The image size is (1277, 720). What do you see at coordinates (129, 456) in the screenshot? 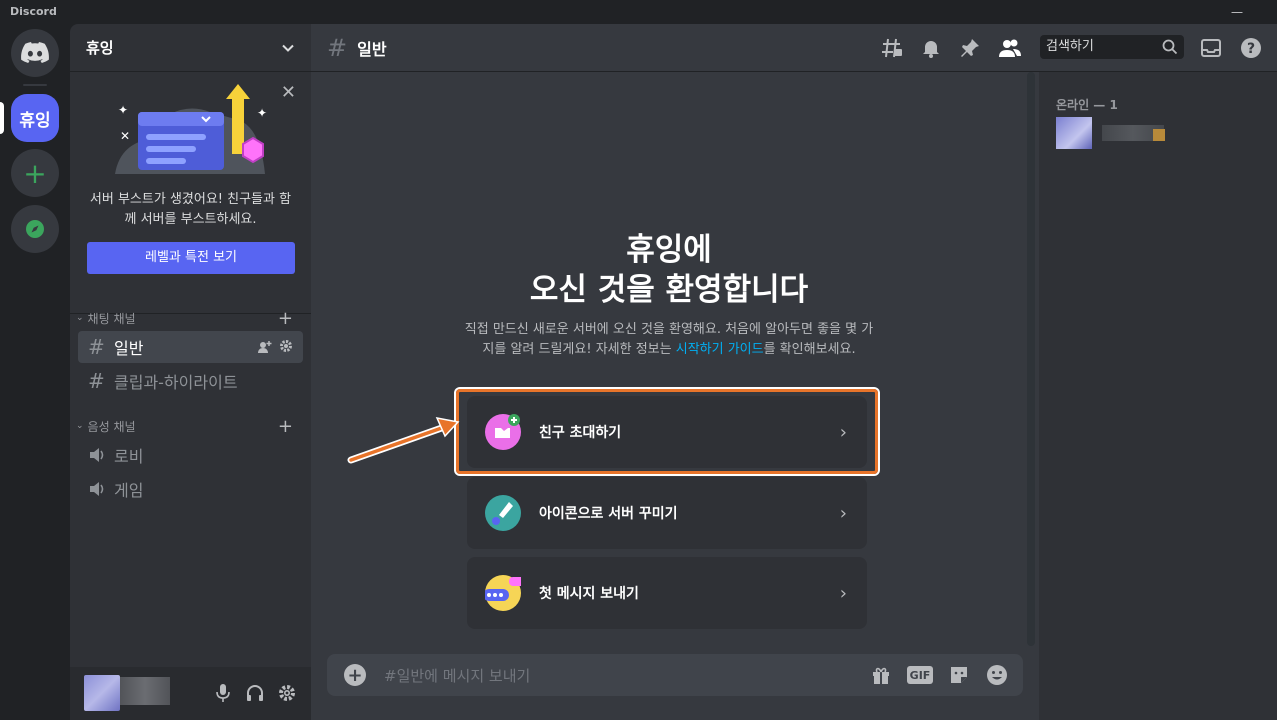
I see `channel-label: 로비` at bounding box center [129, 456].